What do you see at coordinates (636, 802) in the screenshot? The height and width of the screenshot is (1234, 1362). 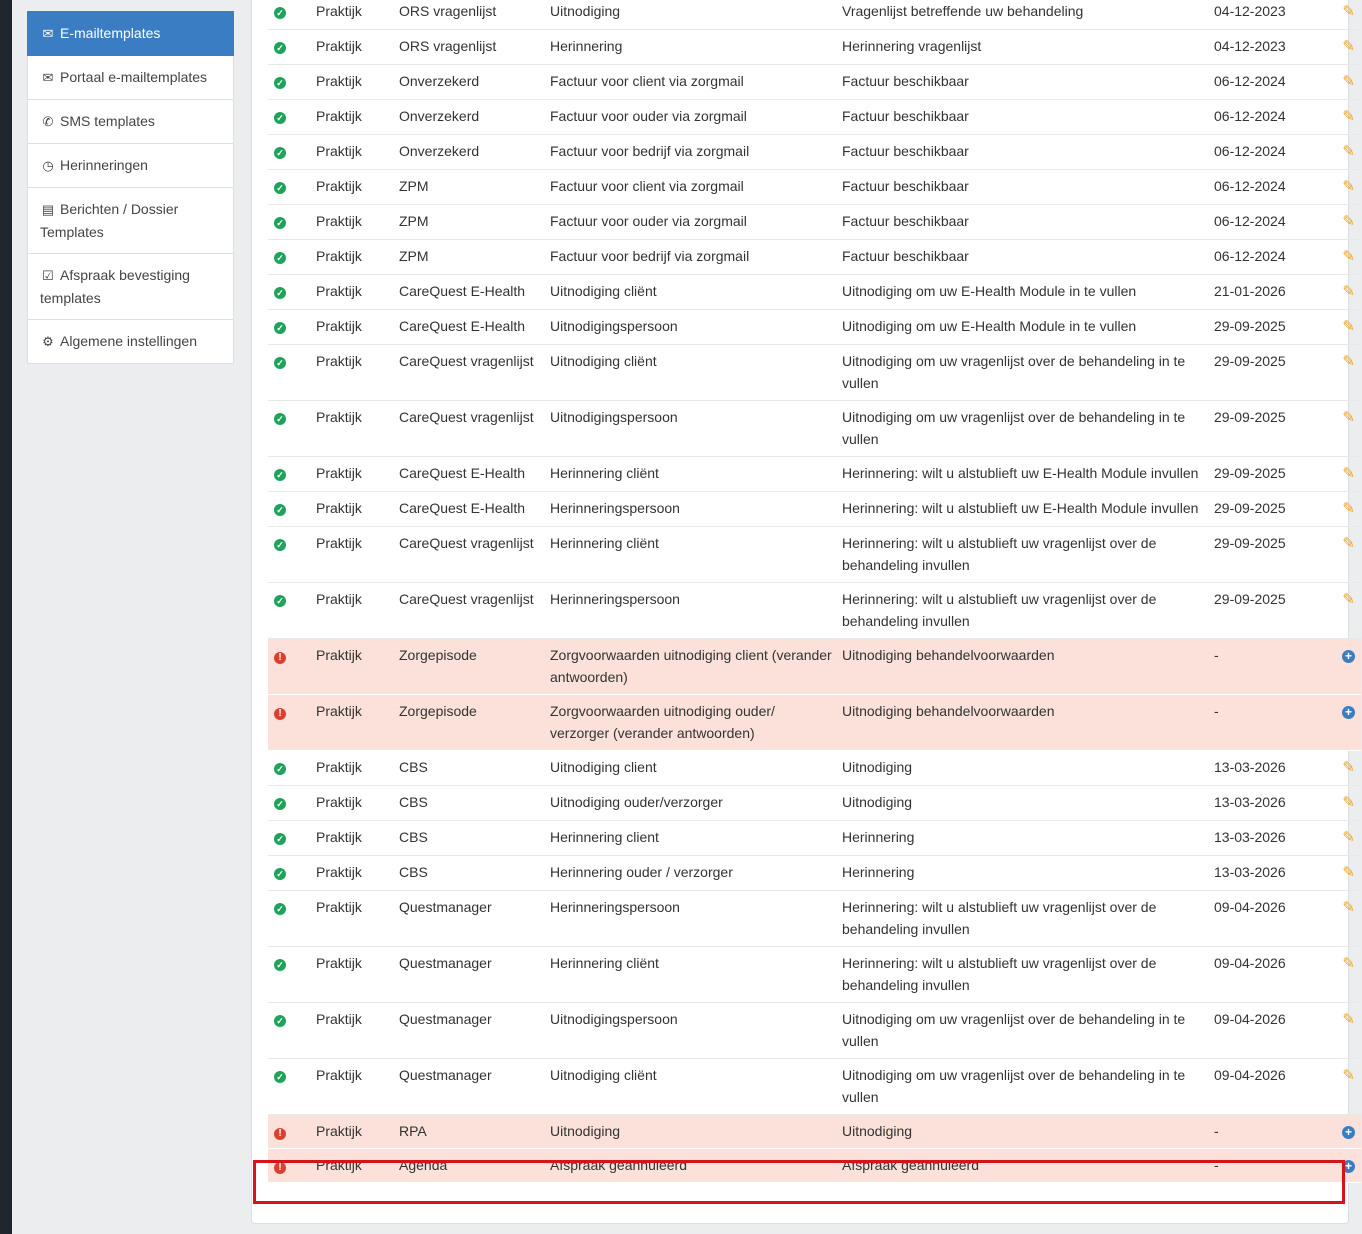 I see `template-name-cell: Uitnodiging ouder/verzorger` at bounding box center [636, 802].